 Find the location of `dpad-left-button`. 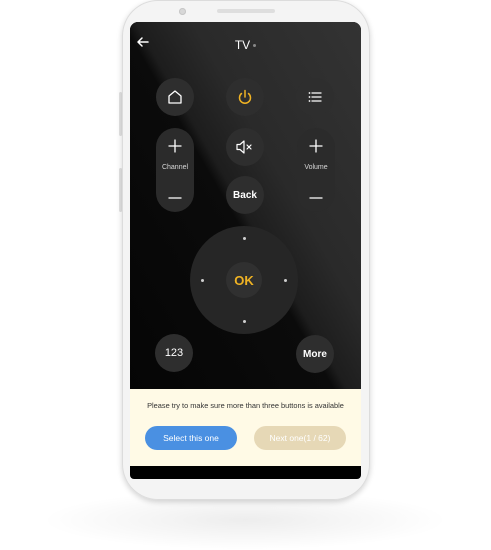

dpad-left-button is located at coordinates (202, 280).